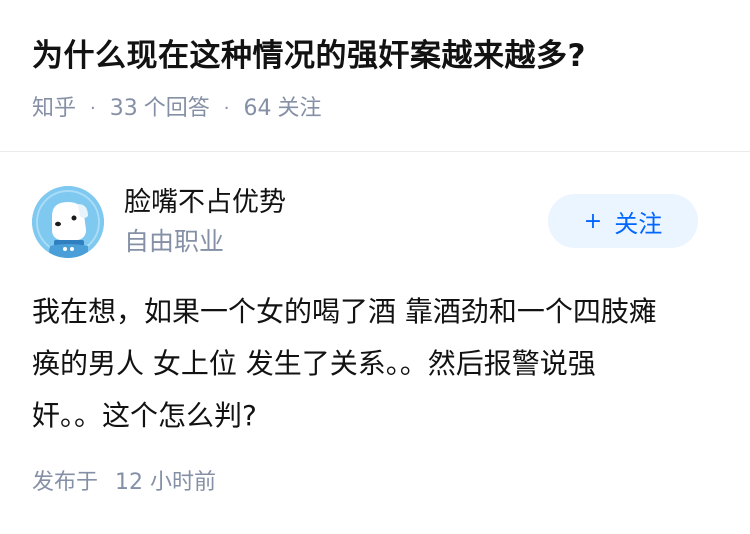 The width and height of the screenshot is (750, 534). What do you see at coordinates (344, 311) in the screenshot?
I see `answer-line: 我在想，如果一个女的喝了酒 靠酒劲和一个四肢瘫` at bounding box center [344, 311].